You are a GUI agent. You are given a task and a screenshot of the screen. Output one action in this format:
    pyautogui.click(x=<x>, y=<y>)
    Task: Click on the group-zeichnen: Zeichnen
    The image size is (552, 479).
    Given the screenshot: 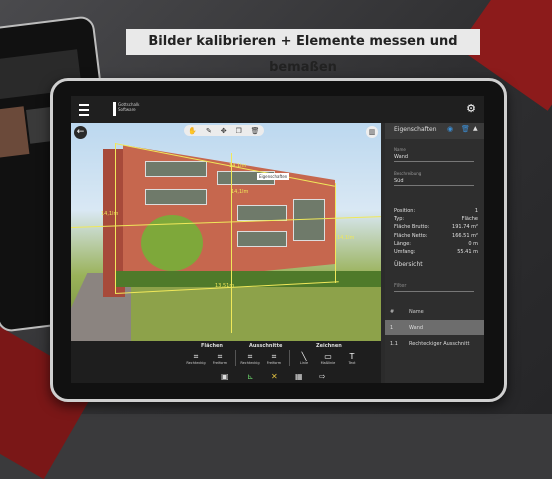 What is the action you would take?
    pyautogui.click(x=329, y=346)
    